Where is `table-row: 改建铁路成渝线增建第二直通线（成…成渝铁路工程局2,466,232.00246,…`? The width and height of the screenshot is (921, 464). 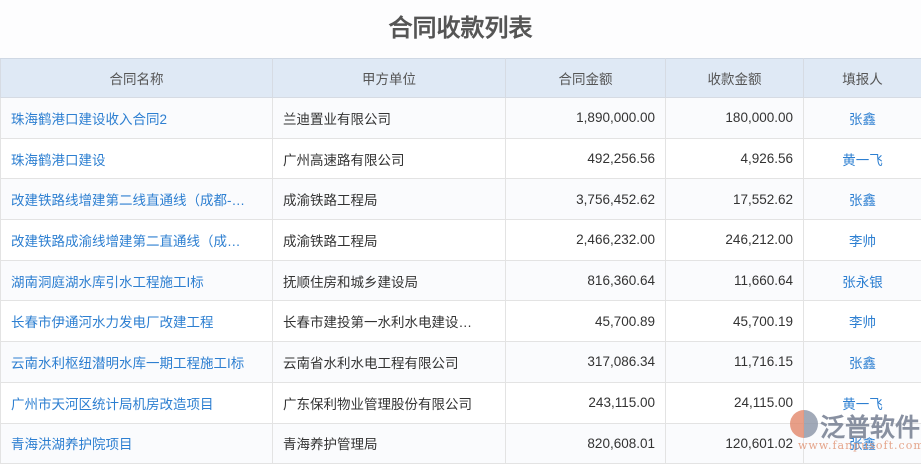
table-row: 改建铁路成渝线增建第二直通线（成…成渝铁路工程局2,466,232.00246,… is located at coordinates (461, 240).